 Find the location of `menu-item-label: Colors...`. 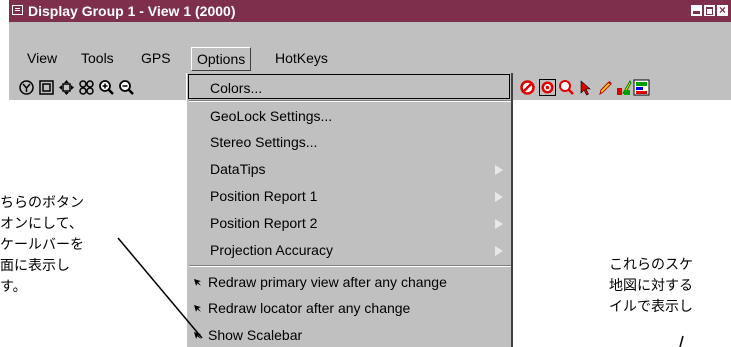

menu-item-label: Colors... is located at coordinates (236, 88).